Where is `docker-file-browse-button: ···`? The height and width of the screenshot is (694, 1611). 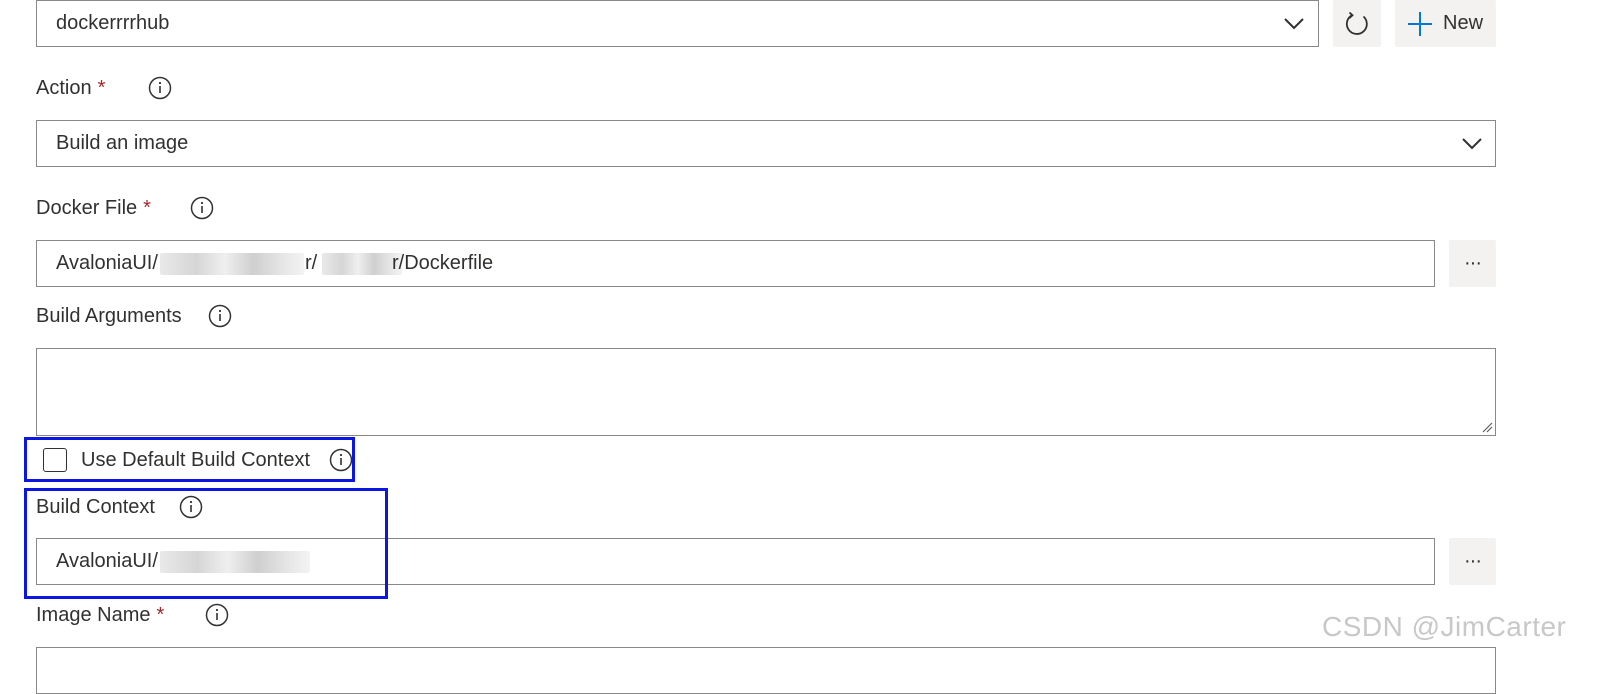
docker-file-browse-button: ··· is located at coordinates (1472, 263).